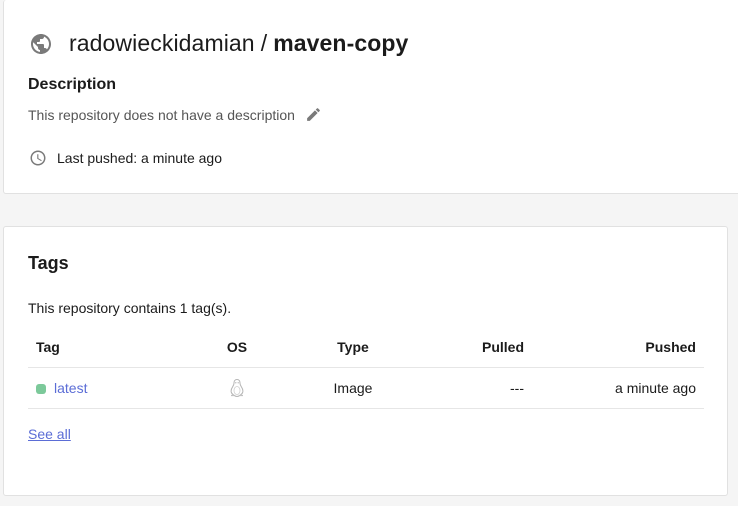 Image resolution: width=738 pixels, height=506 pixels. Describe the element at coordinates (49, 434) in the screenshot. I see `see-all-link: See all` at that location.